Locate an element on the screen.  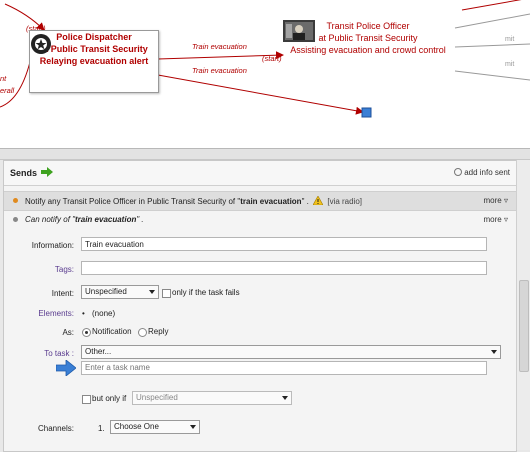
start-label-mid: (start) is located at coordinates (272, 58).